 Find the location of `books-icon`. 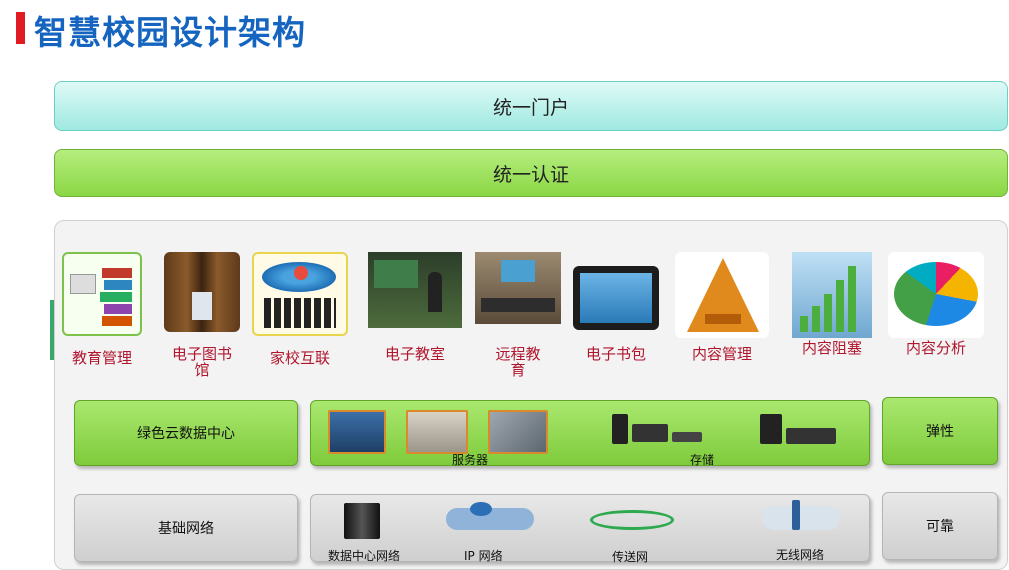

books-icon is located at coordinates (102, 294).